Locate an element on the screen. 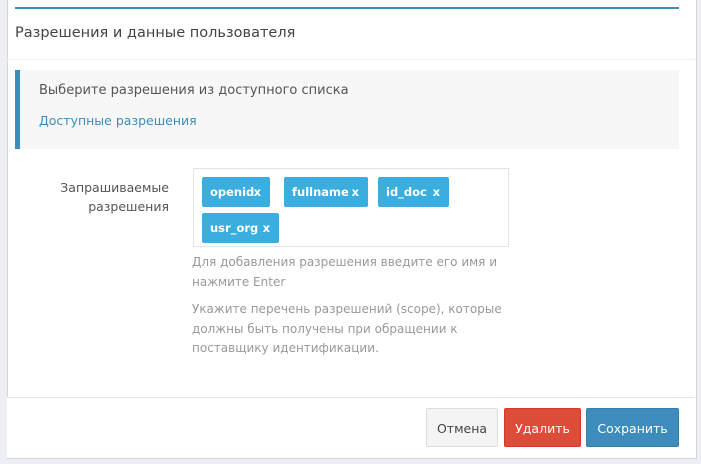  cancel-button: Отмена is located at coordinates (462, 427).